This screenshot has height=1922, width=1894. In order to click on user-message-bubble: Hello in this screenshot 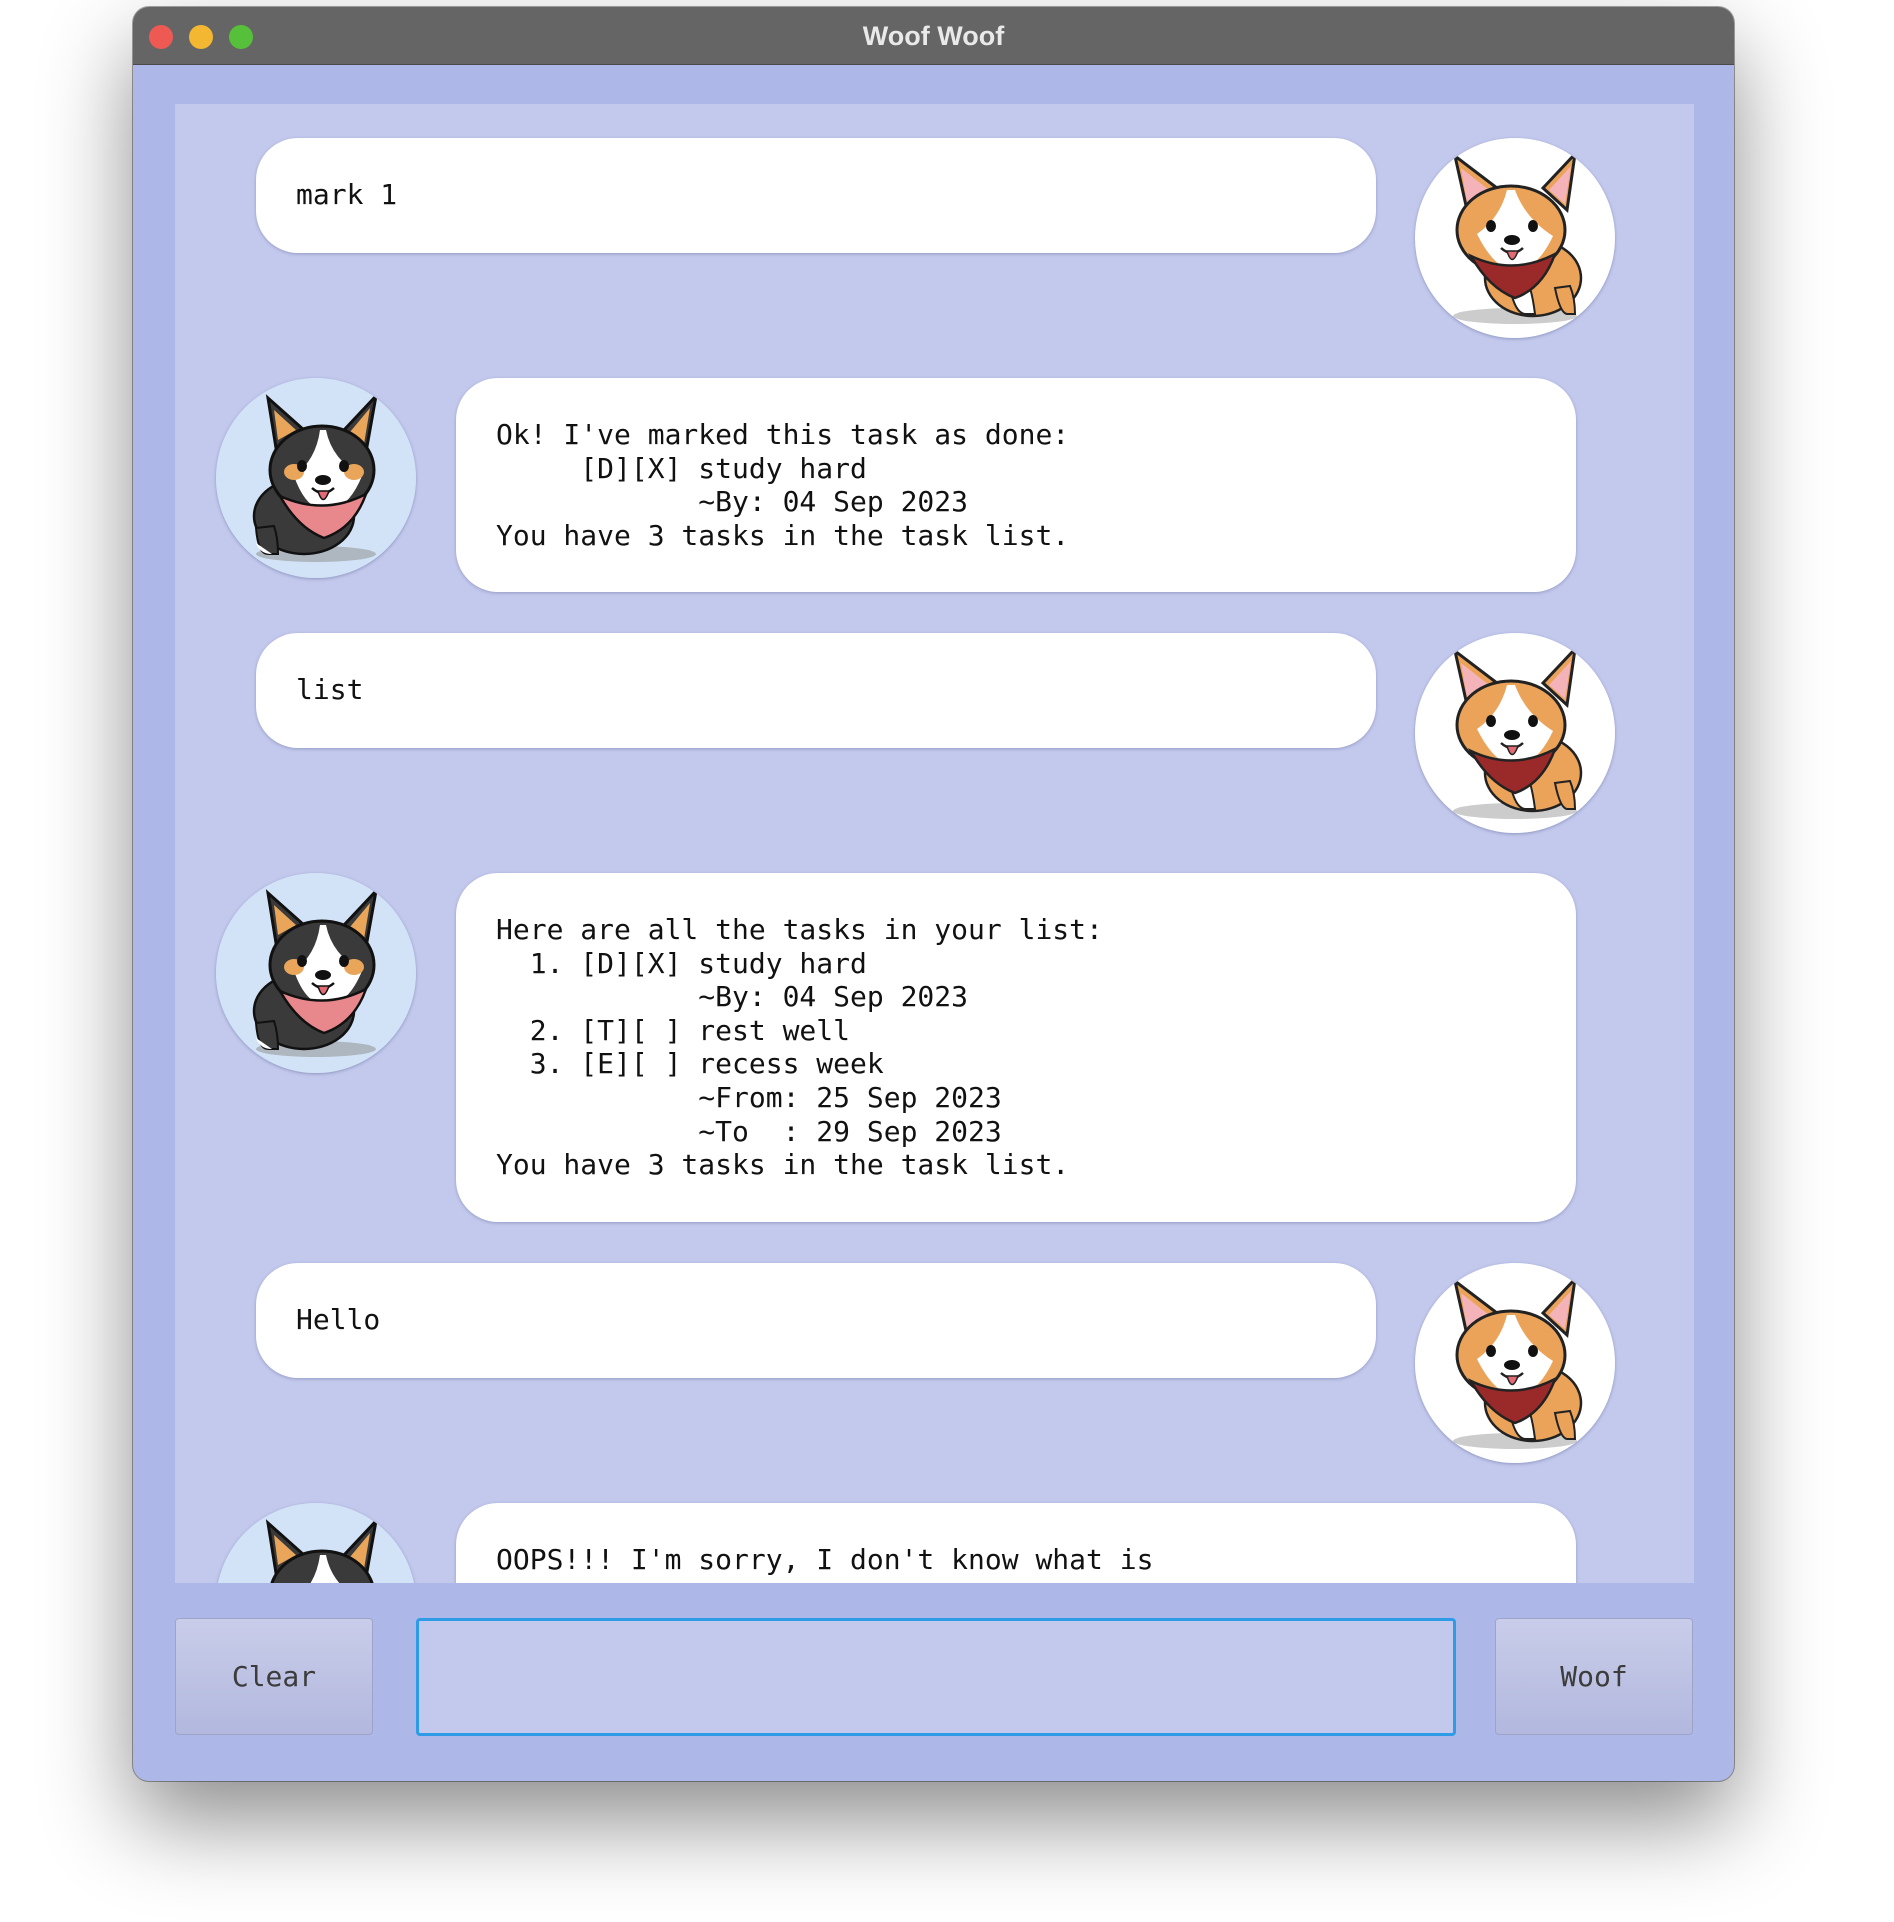, I will do `click(816, 1320)`.